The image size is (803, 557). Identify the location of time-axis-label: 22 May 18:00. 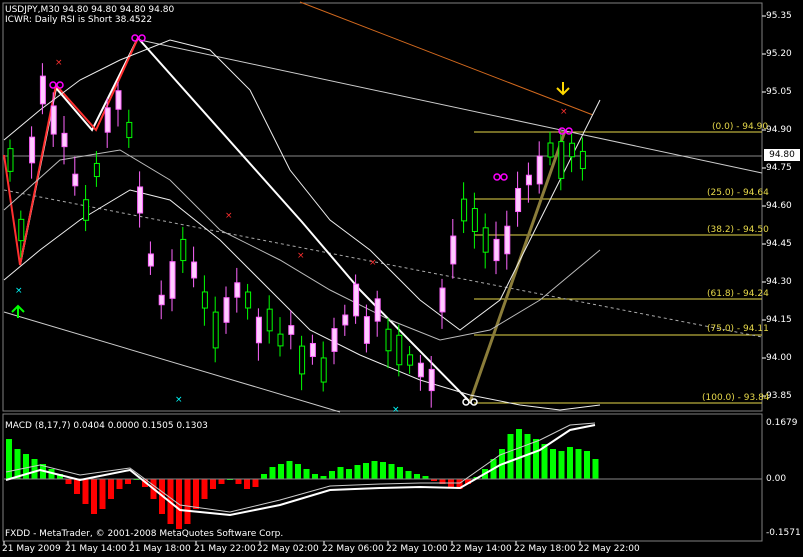
(545, 549).